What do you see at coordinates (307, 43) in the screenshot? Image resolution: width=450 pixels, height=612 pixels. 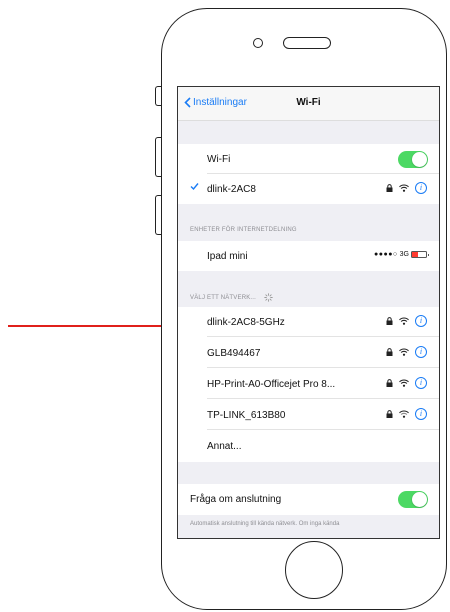 I see `earpiece-speaker` at bounding box center [307, 43].